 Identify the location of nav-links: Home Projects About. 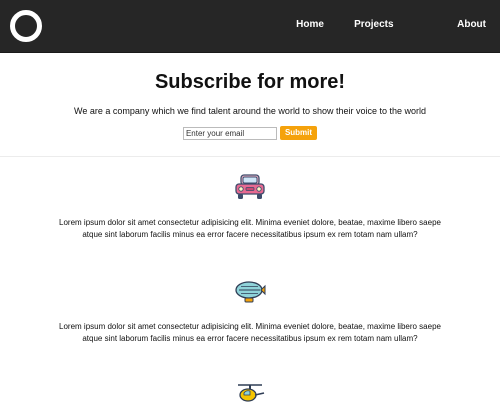
(391, 24).